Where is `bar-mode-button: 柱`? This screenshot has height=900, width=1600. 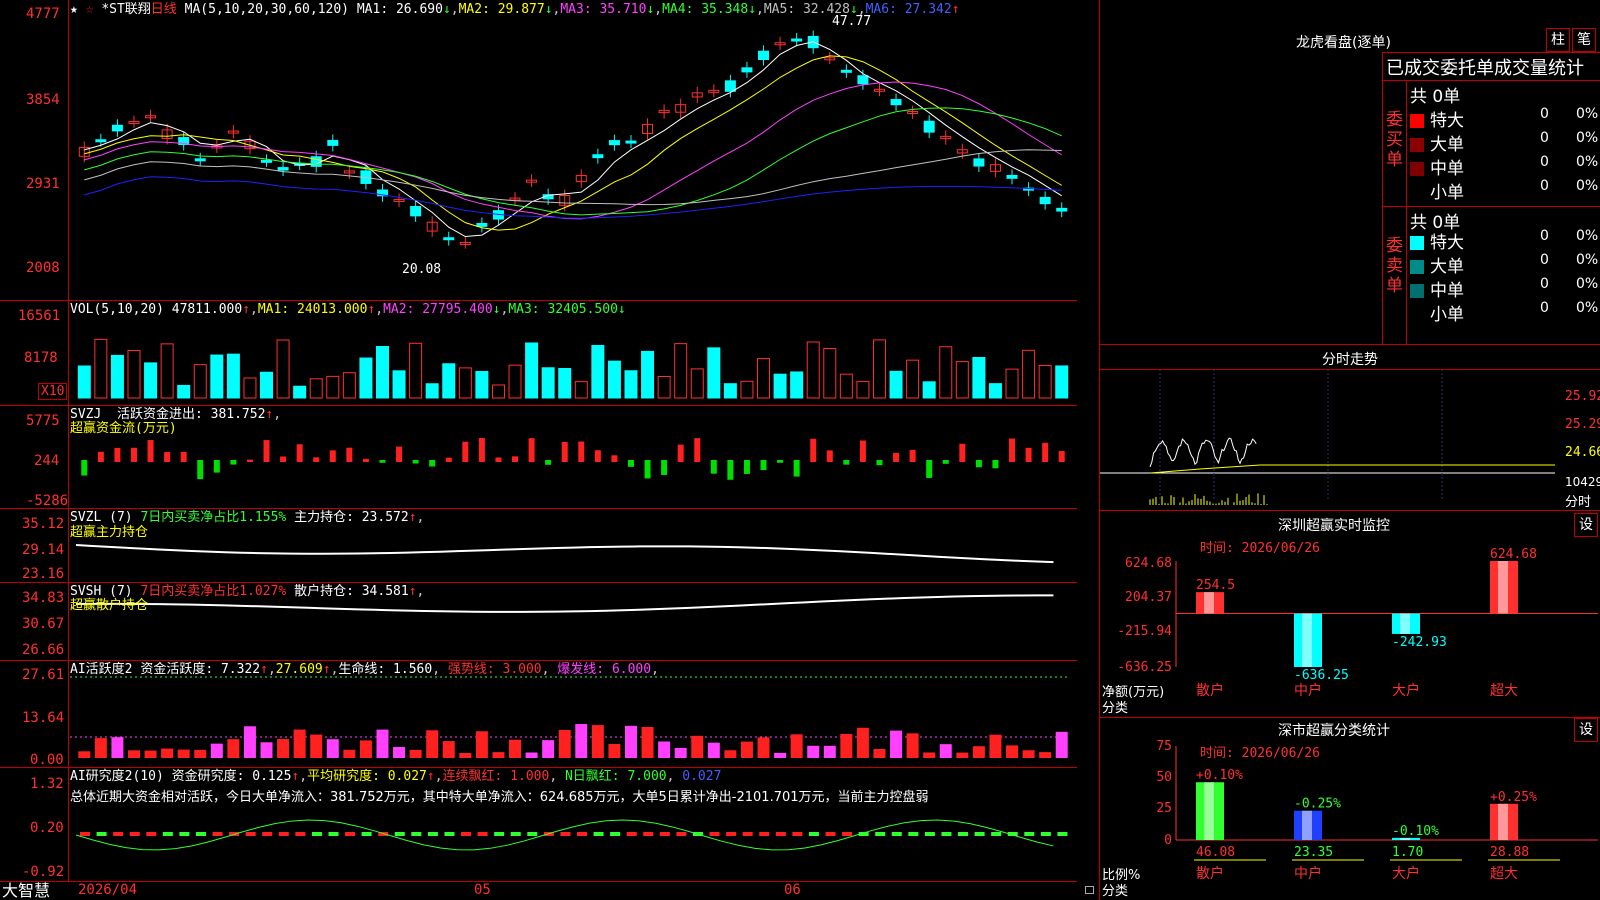
bar-mode-button: 柱 is located at coordinates (1558, 40).